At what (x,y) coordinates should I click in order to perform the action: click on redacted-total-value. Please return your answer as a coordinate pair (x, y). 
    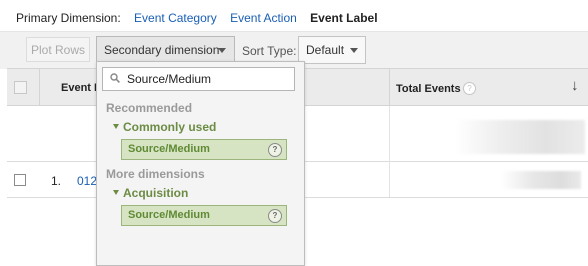
    Looking at the image, I should click on (520, 137).